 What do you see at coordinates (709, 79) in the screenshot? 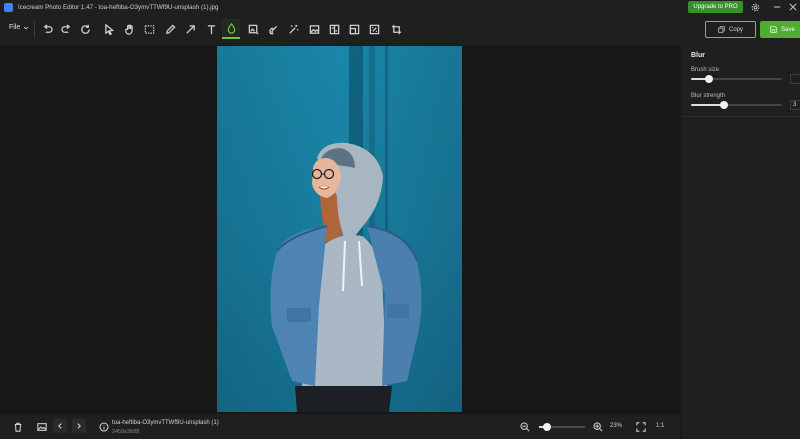
I see `brush-size-thumb` at bounding box center [709, 79].